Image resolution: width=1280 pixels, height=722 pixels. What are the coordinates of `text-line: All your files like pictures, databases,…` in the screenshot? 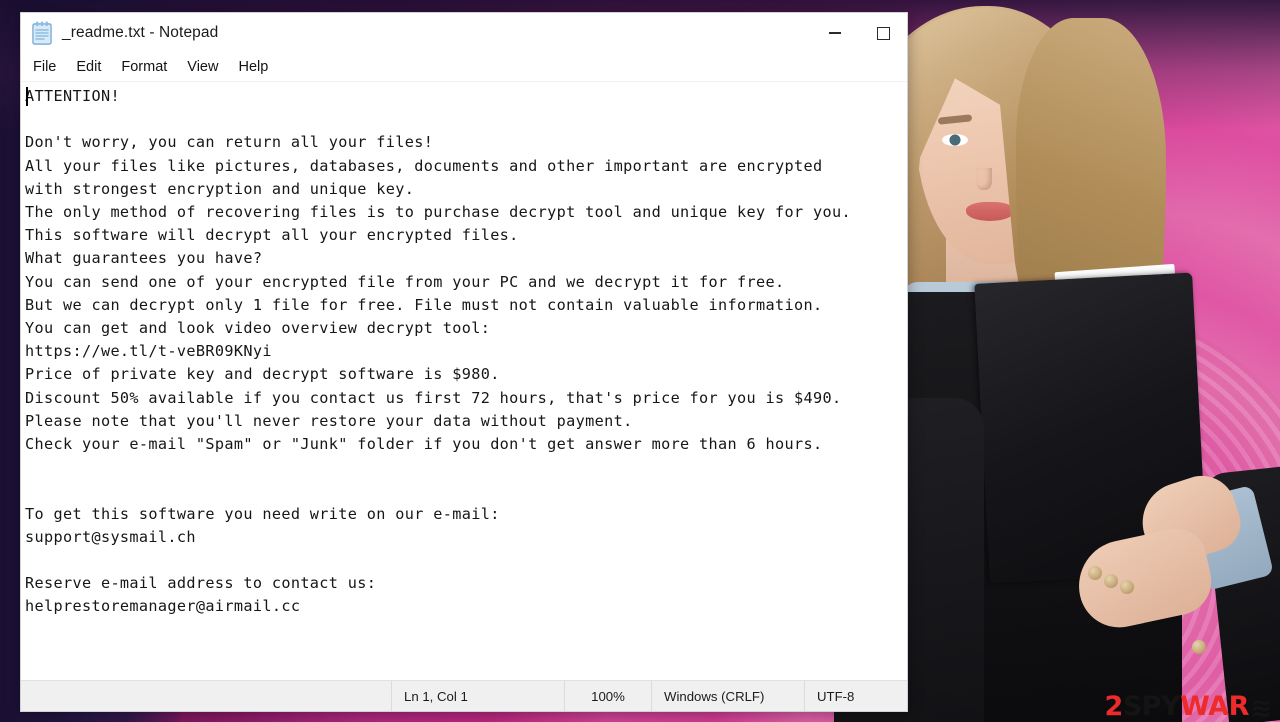 It's located at (424, 165).